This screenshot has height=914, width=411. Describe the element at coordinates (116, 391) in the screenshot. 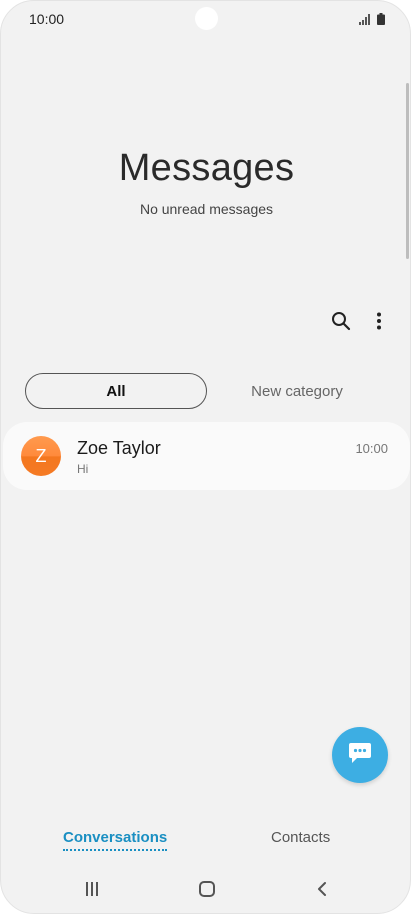

I see `category-tab-all: All` at that location.